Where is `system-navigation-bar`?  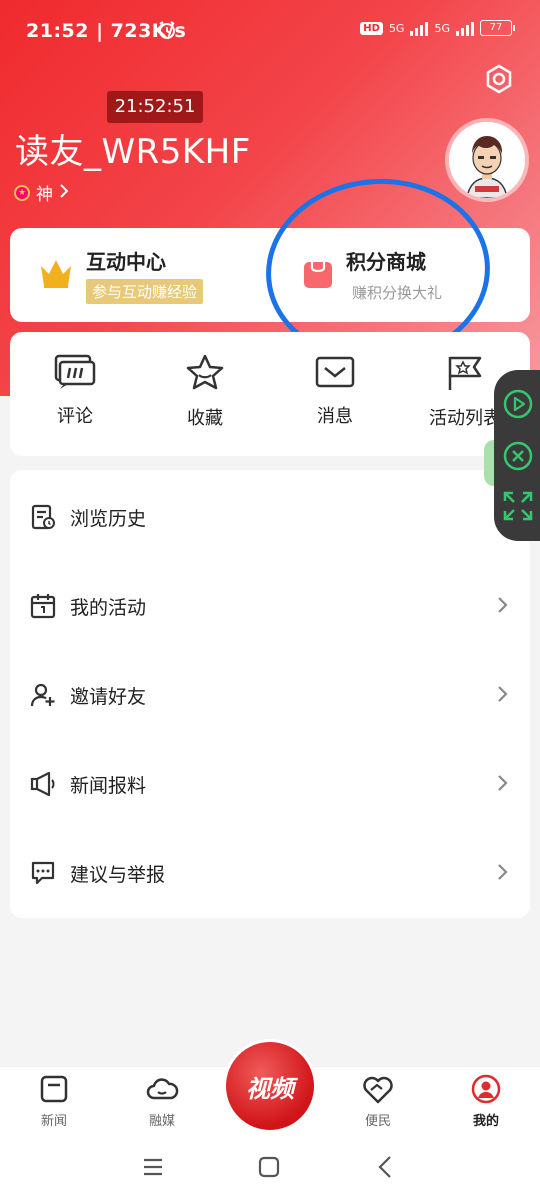 system-navigation-bar is located at coordinates (270, 1168).